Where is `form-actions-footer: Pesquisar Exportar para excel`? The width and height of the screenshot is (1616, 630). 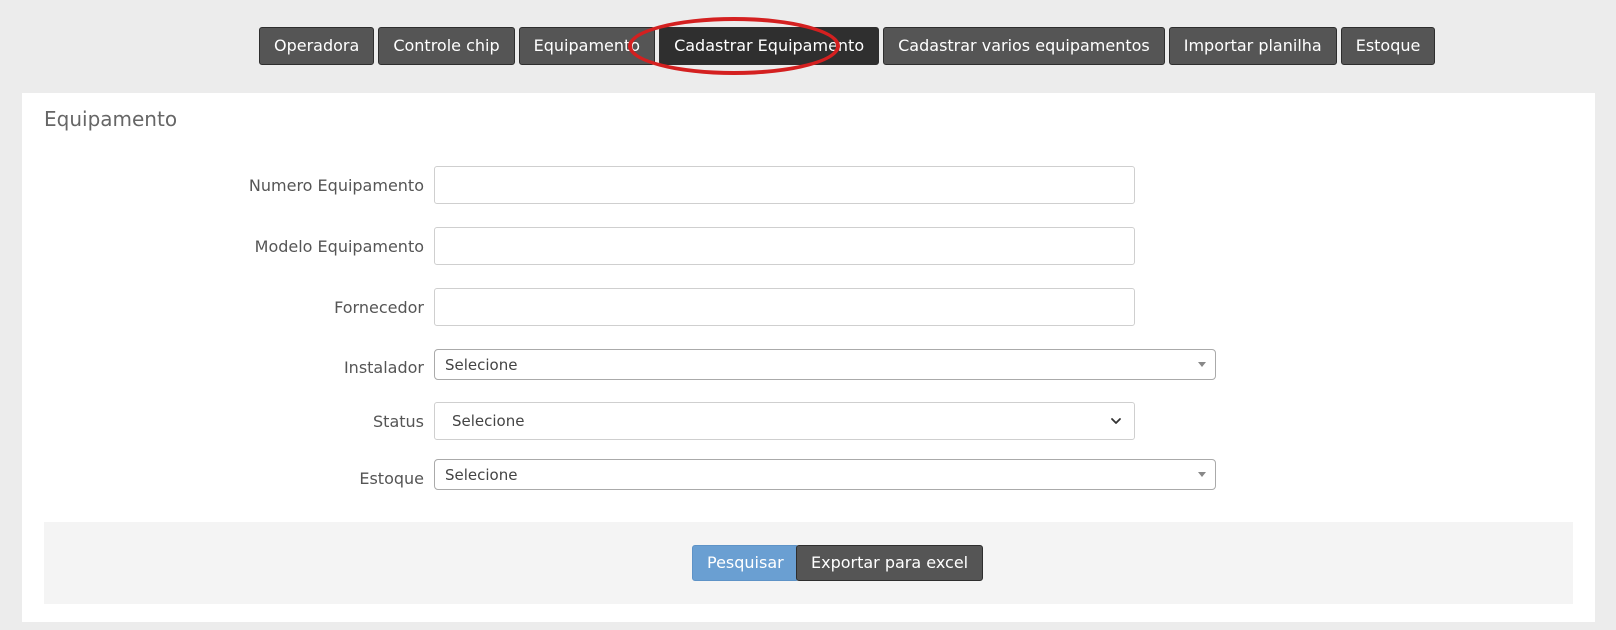 form-actions-footer: Pesquisar Exportar para excel is located at coordinates (808, 563).